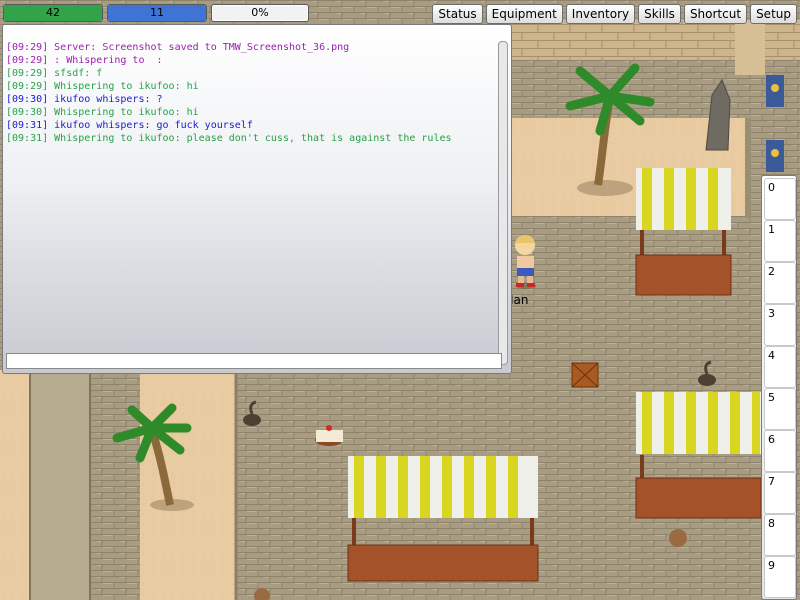 The image size is (800, 600). What do you see at coordinates (780, 451) in the screenshot?
I see `shortcut-slot-6: 6` at bounding box center [780, 451].